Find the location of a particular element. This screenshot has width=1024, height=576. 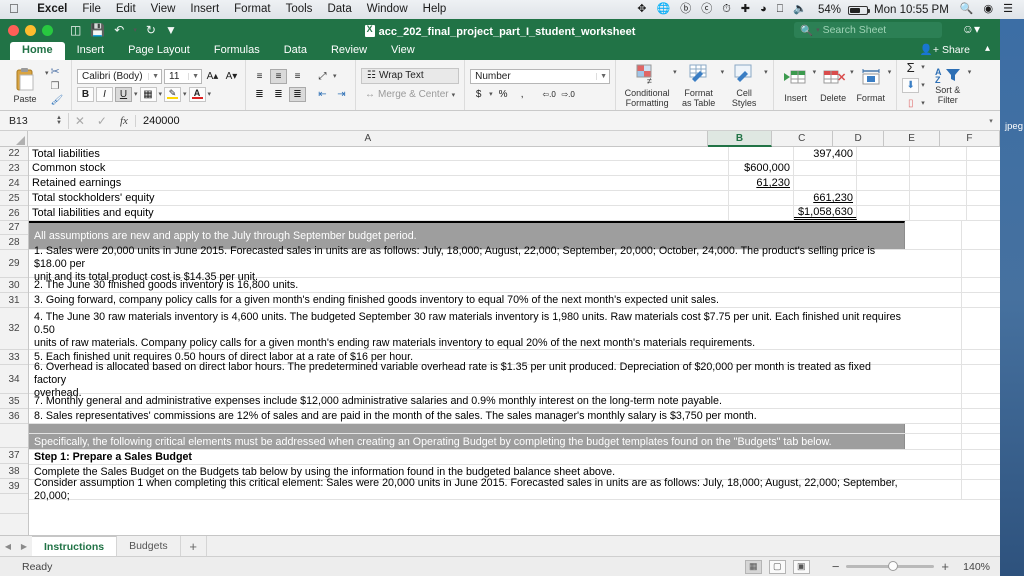

wifi-icon: ◕ is located at coordinates (763, 9).